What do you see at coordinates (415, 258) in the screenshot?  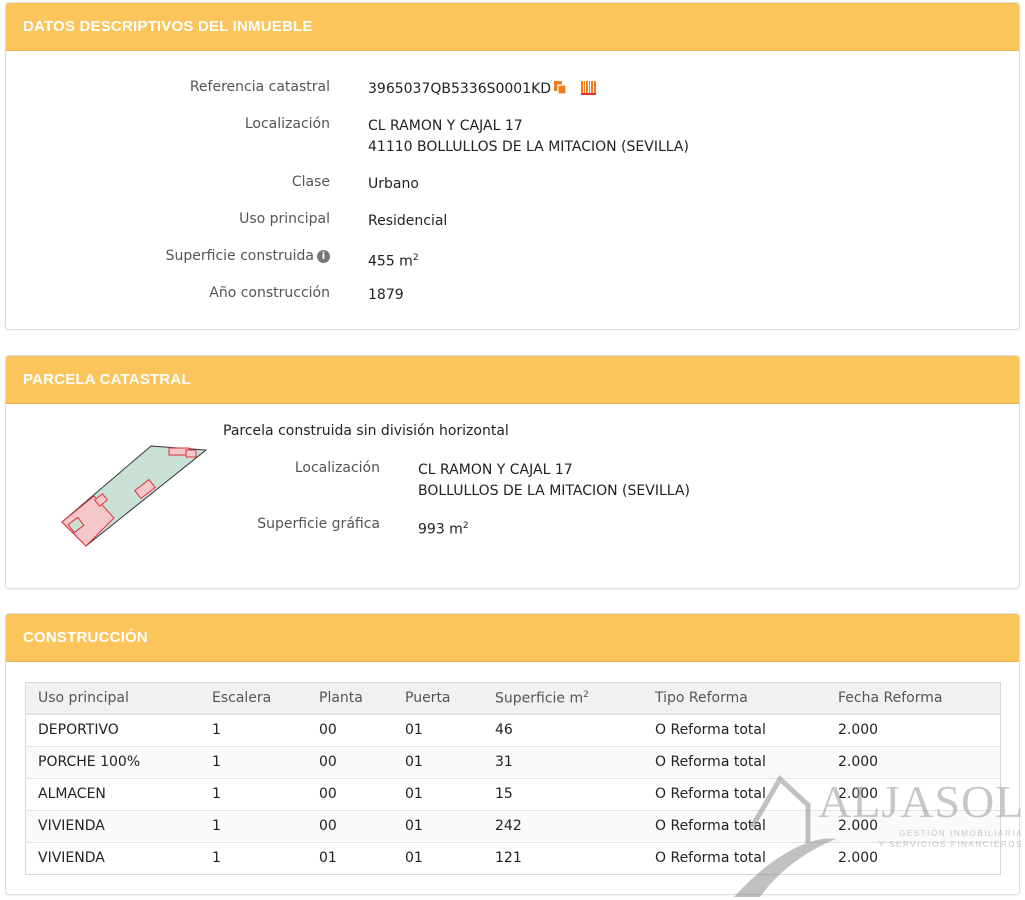 I see `superficie-unit-sup: 2` at bounding box center [415, 258].